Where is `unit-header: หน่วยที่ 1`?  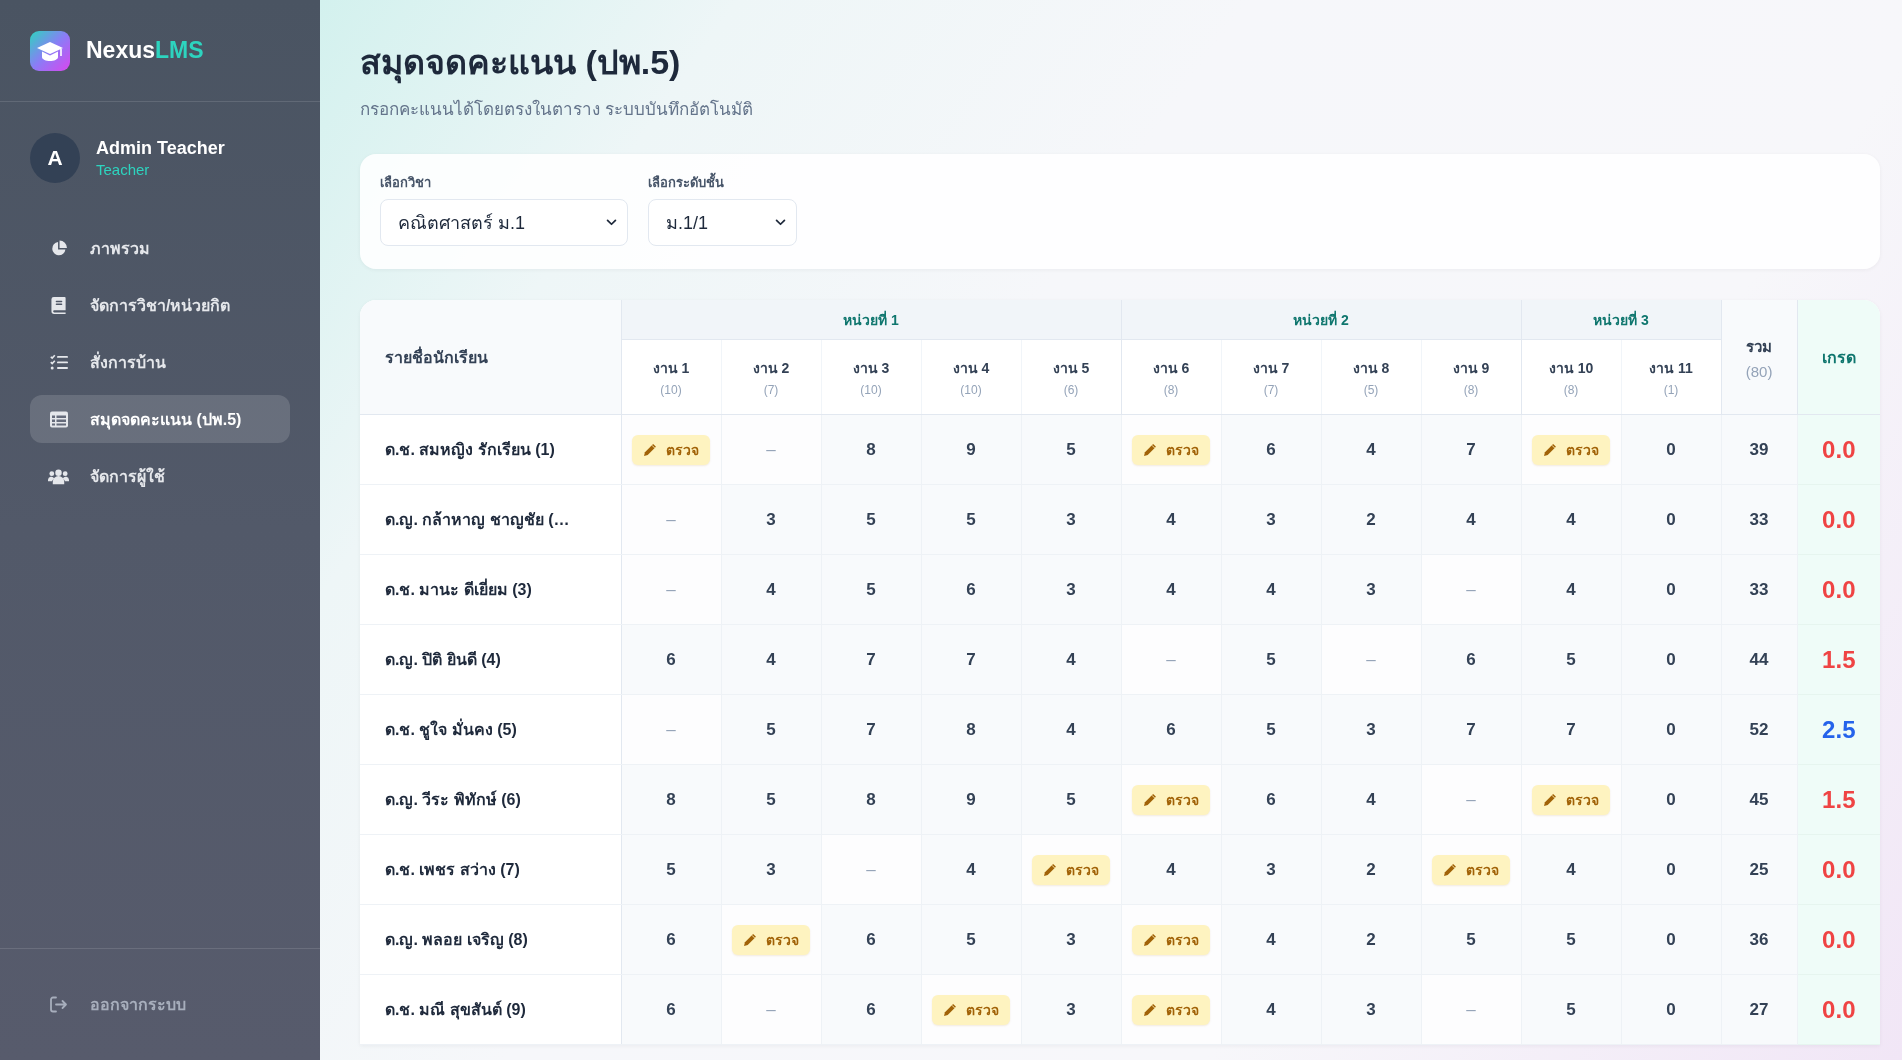 unit-header: หน่วยที่ 1 is located at coordinates (871, 320).